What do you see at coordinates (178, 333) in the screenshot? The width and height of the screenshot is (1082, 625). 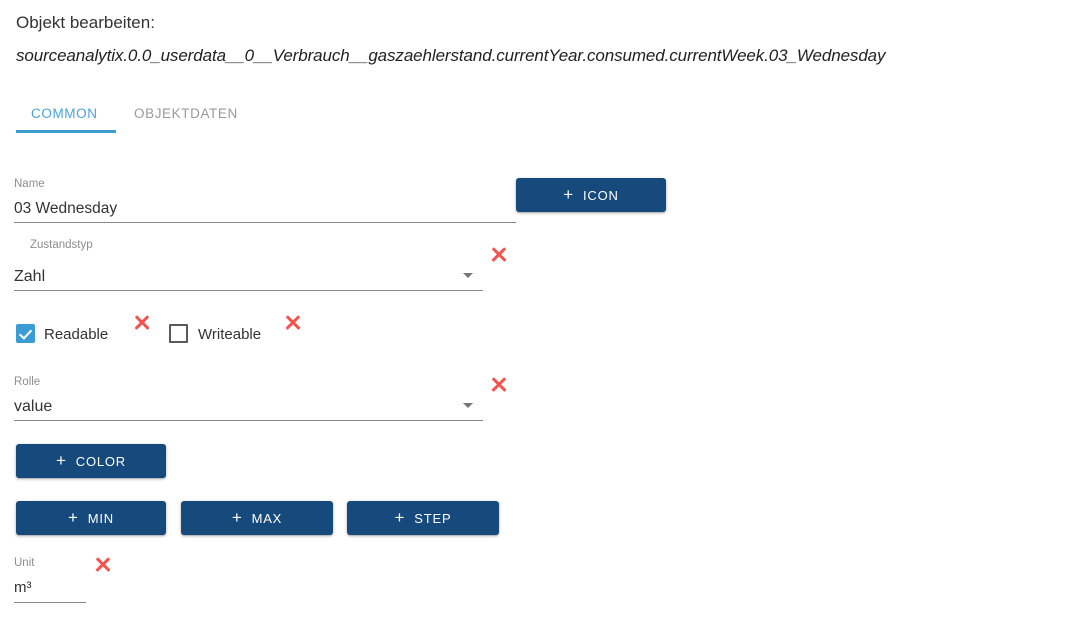 I see `writeable-checkbox` at bounding box center [178, 333].